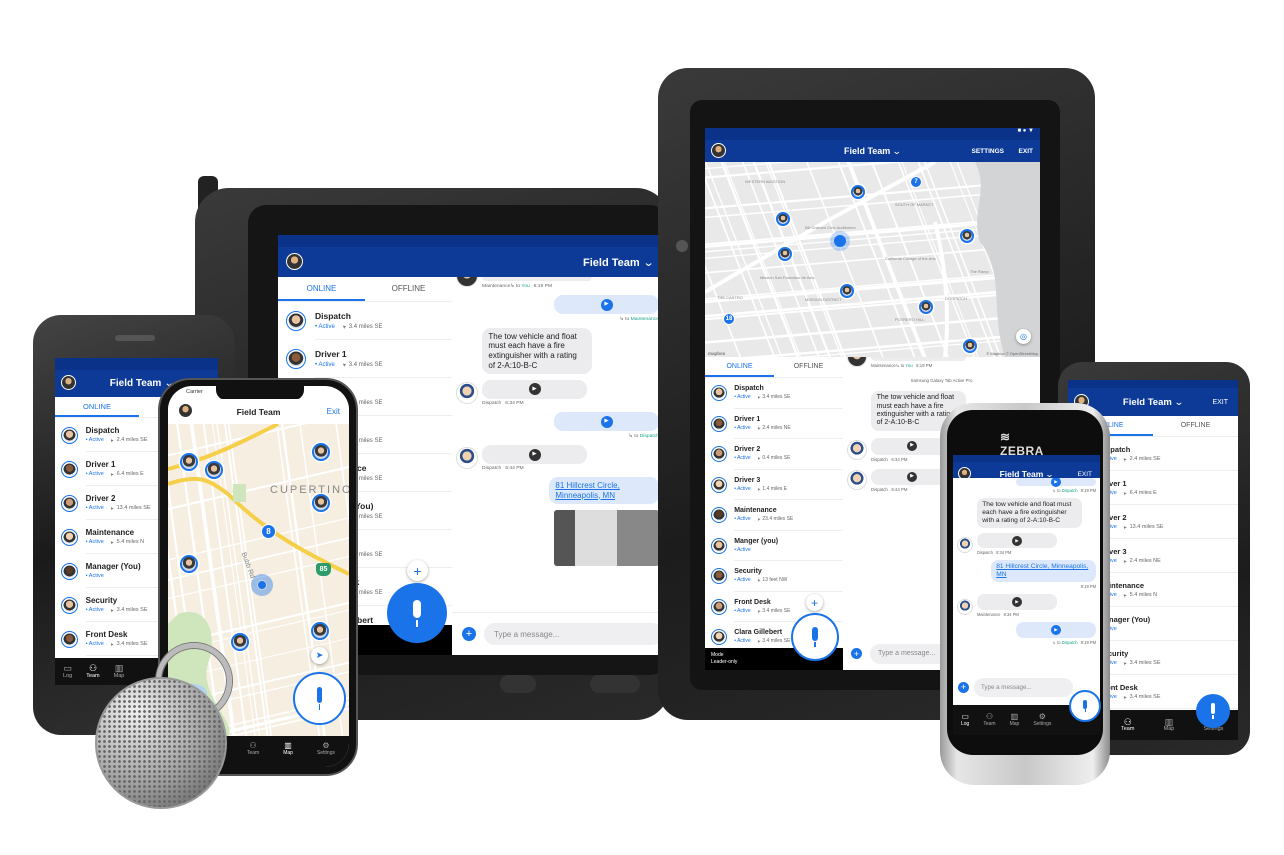  I want to click on distance-text: 3.4 miles SE, so click(776, 397).